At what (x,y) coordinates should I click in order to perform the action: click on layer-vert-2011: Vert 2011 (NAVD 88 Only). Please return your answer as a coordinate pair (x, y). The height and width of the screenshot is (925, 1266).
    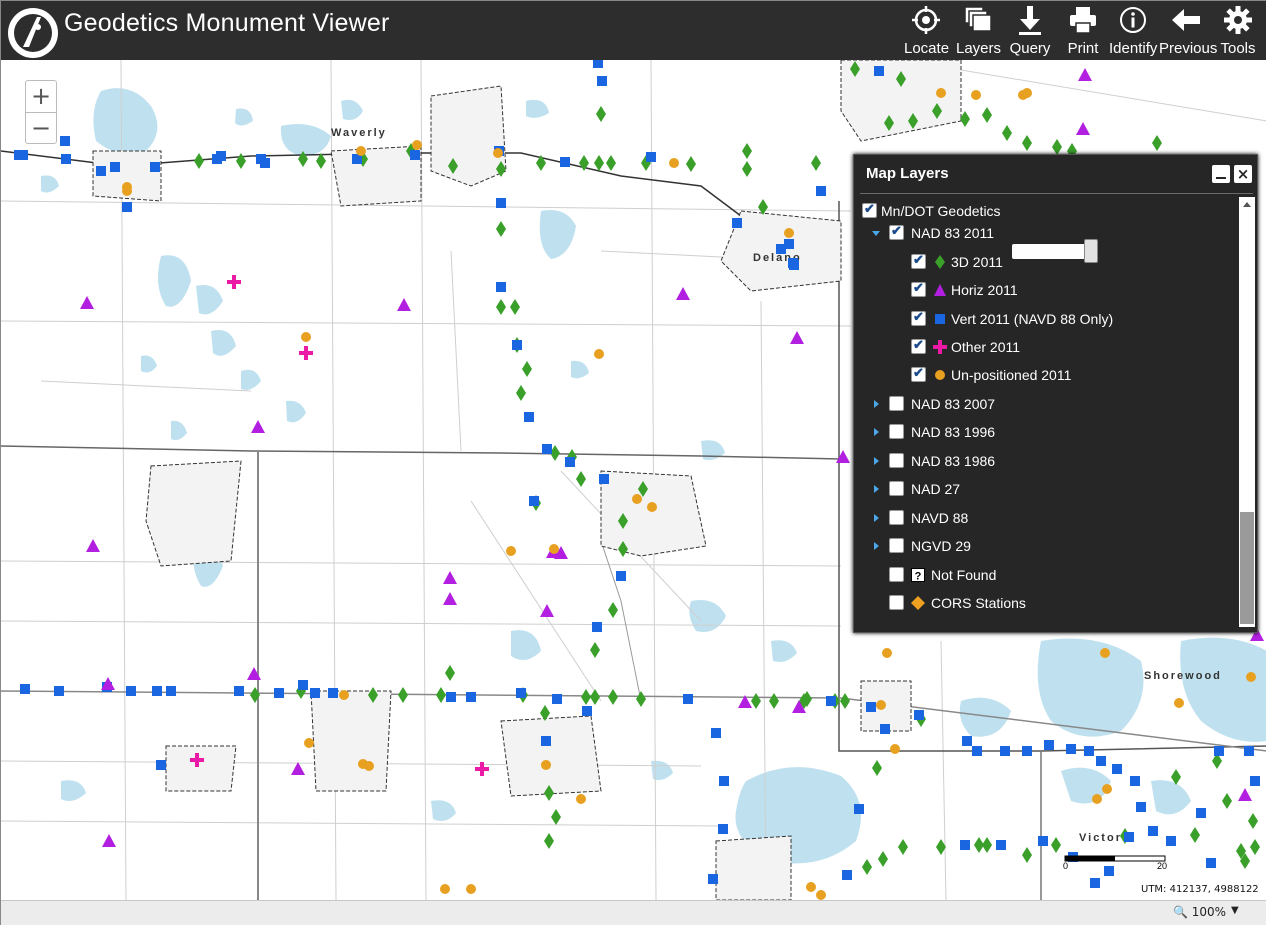
    Looking at the image, I should click on (1071, 321).